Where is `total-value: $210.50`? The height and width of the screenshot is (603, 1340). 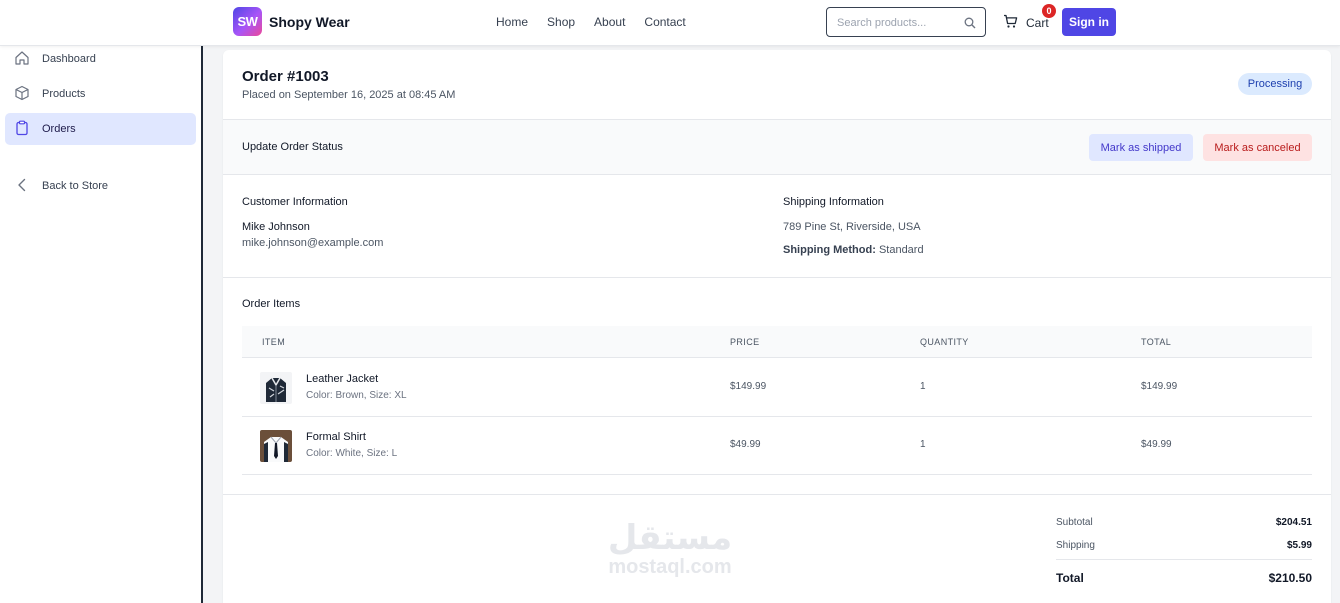 total-value: $210.50 is located at coordinates (1290, 578).